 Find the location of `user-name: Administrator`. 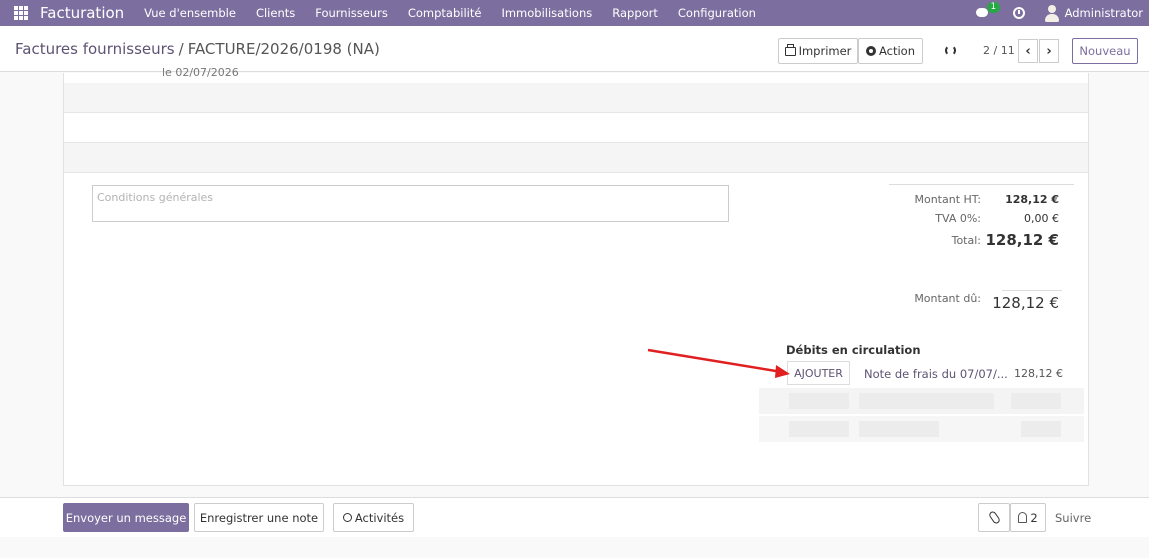

user-name: Administrator is located at coordinates (1104, 13).